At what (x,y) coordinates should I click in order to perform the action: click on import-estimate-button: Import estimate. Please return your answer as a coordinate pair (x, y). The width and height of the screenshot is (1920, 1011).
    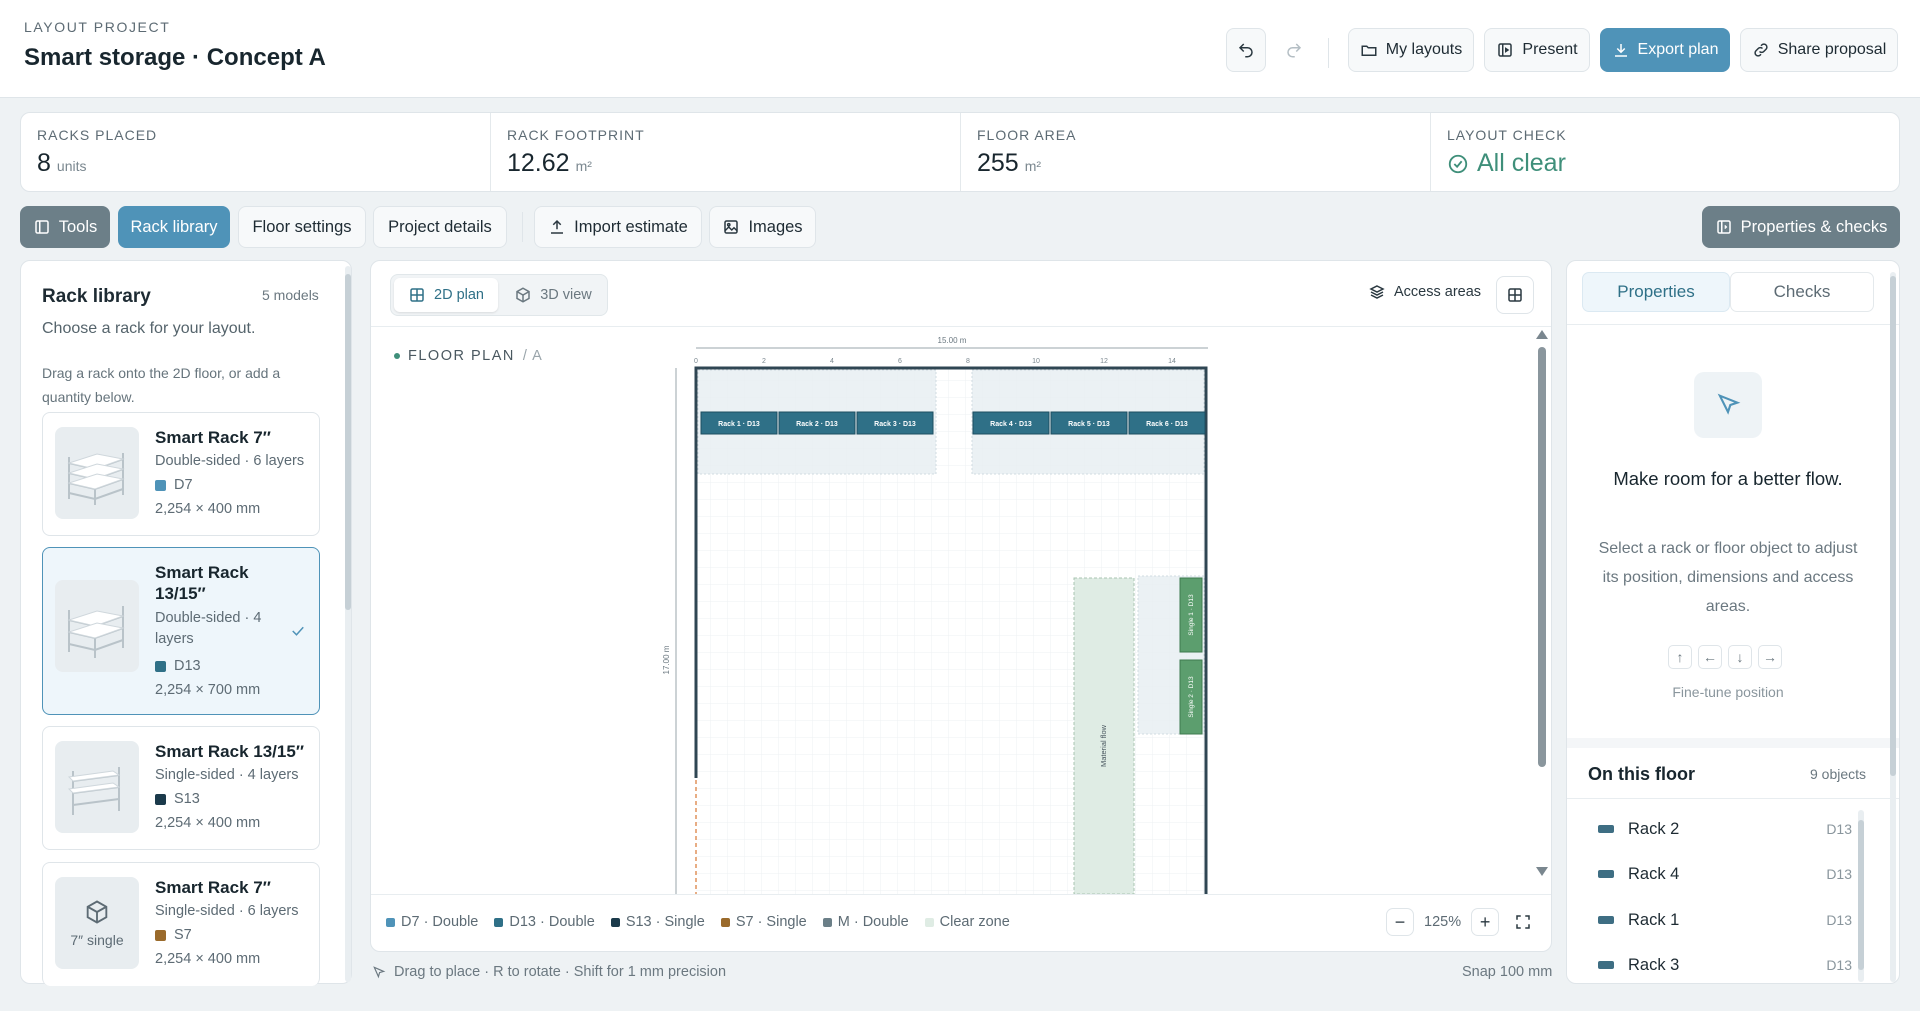
    Looking at the image, I should click on (618, 227).